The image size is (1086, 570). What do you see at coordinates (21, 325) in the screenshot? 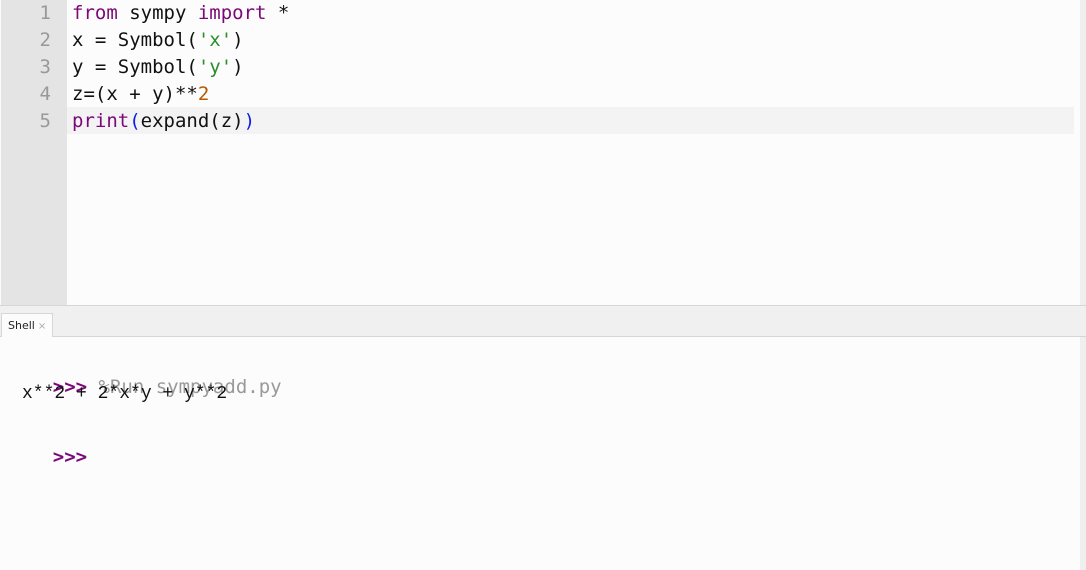
I see `tab-shell-label: Shell` at bounding box center [21, 325].